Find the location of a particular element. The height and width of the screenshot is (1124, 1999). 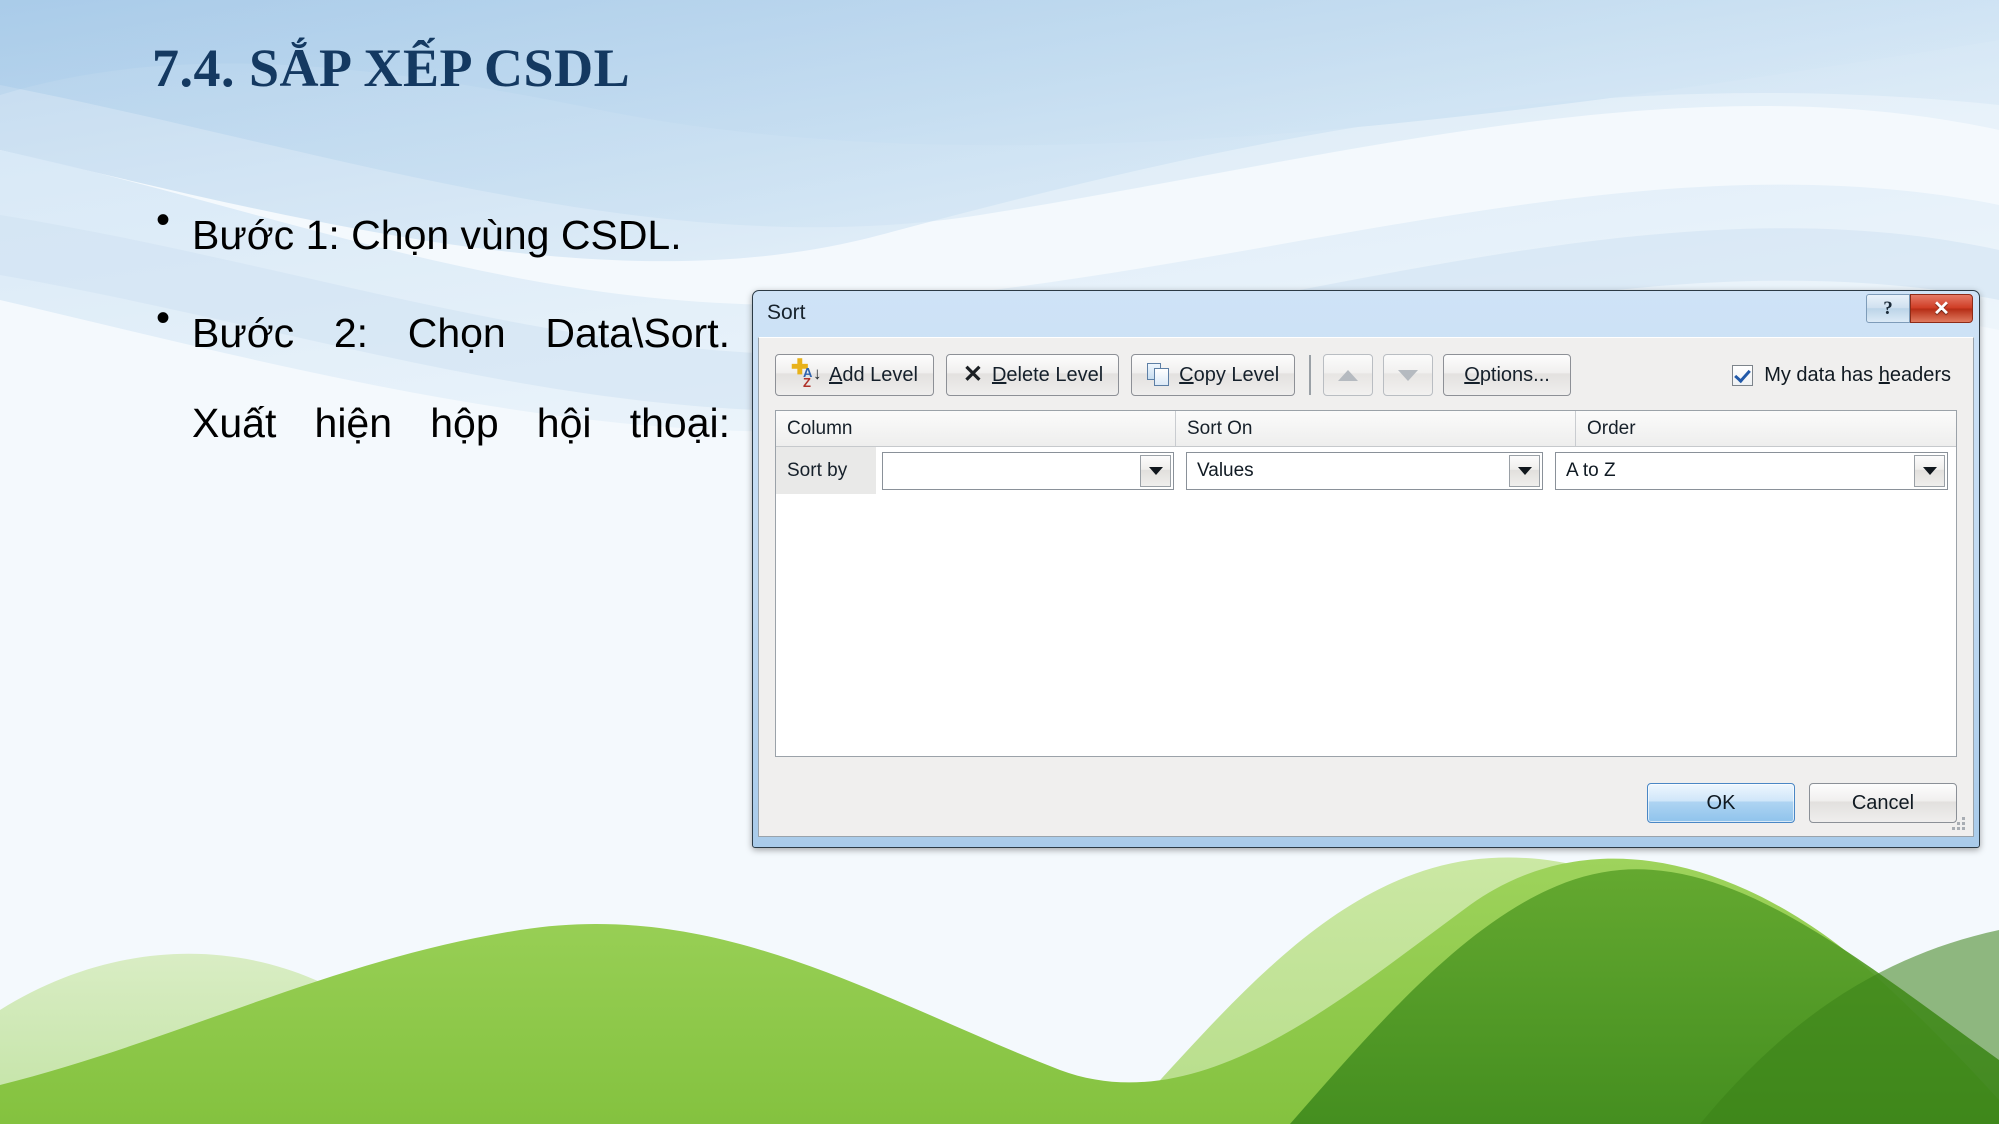

table-row: Sort by Values A to Z is located at coordinates (1366, 470).